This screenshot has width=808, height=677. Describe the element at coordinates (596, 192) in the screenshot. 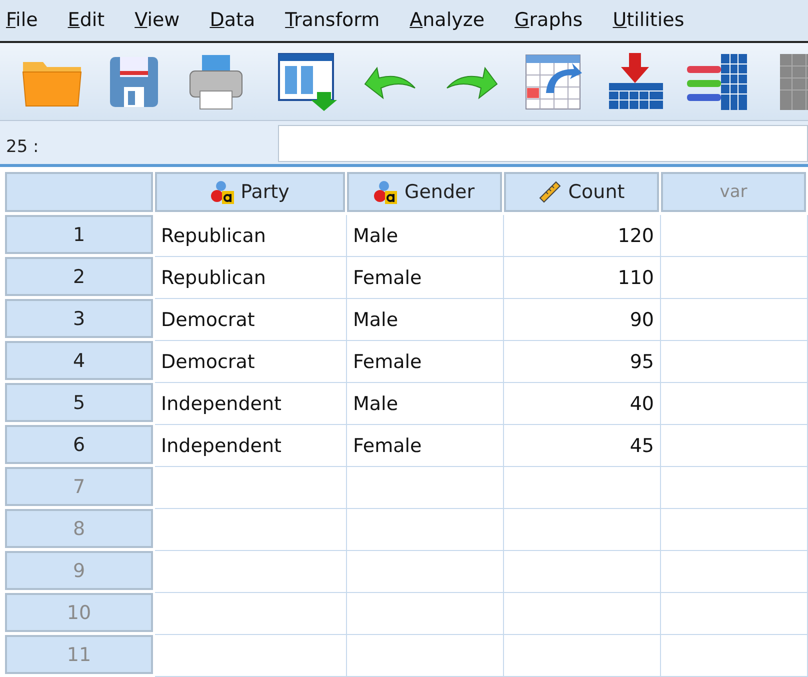

I see `column-name: Count` at that location.